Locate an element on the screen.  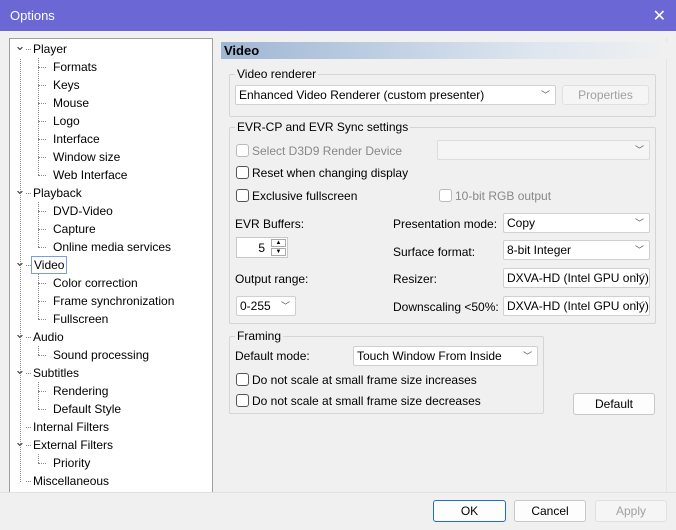
default-button: Default is located at coordinates (614, 404).